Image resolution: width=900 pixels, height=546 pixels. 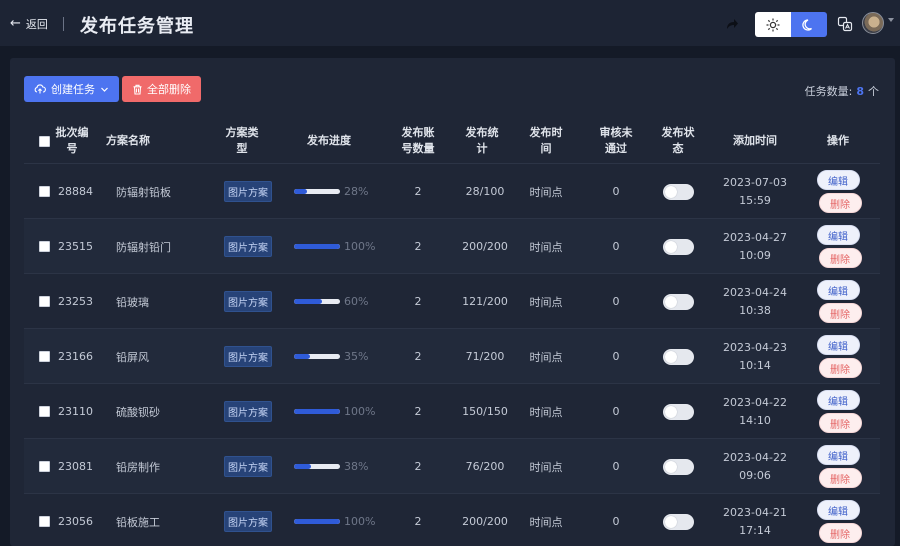 What do you see at coordinates (485, 356) in the screenshot?
I see `publish-stats: 71/200` at bounding box center [485, 356].